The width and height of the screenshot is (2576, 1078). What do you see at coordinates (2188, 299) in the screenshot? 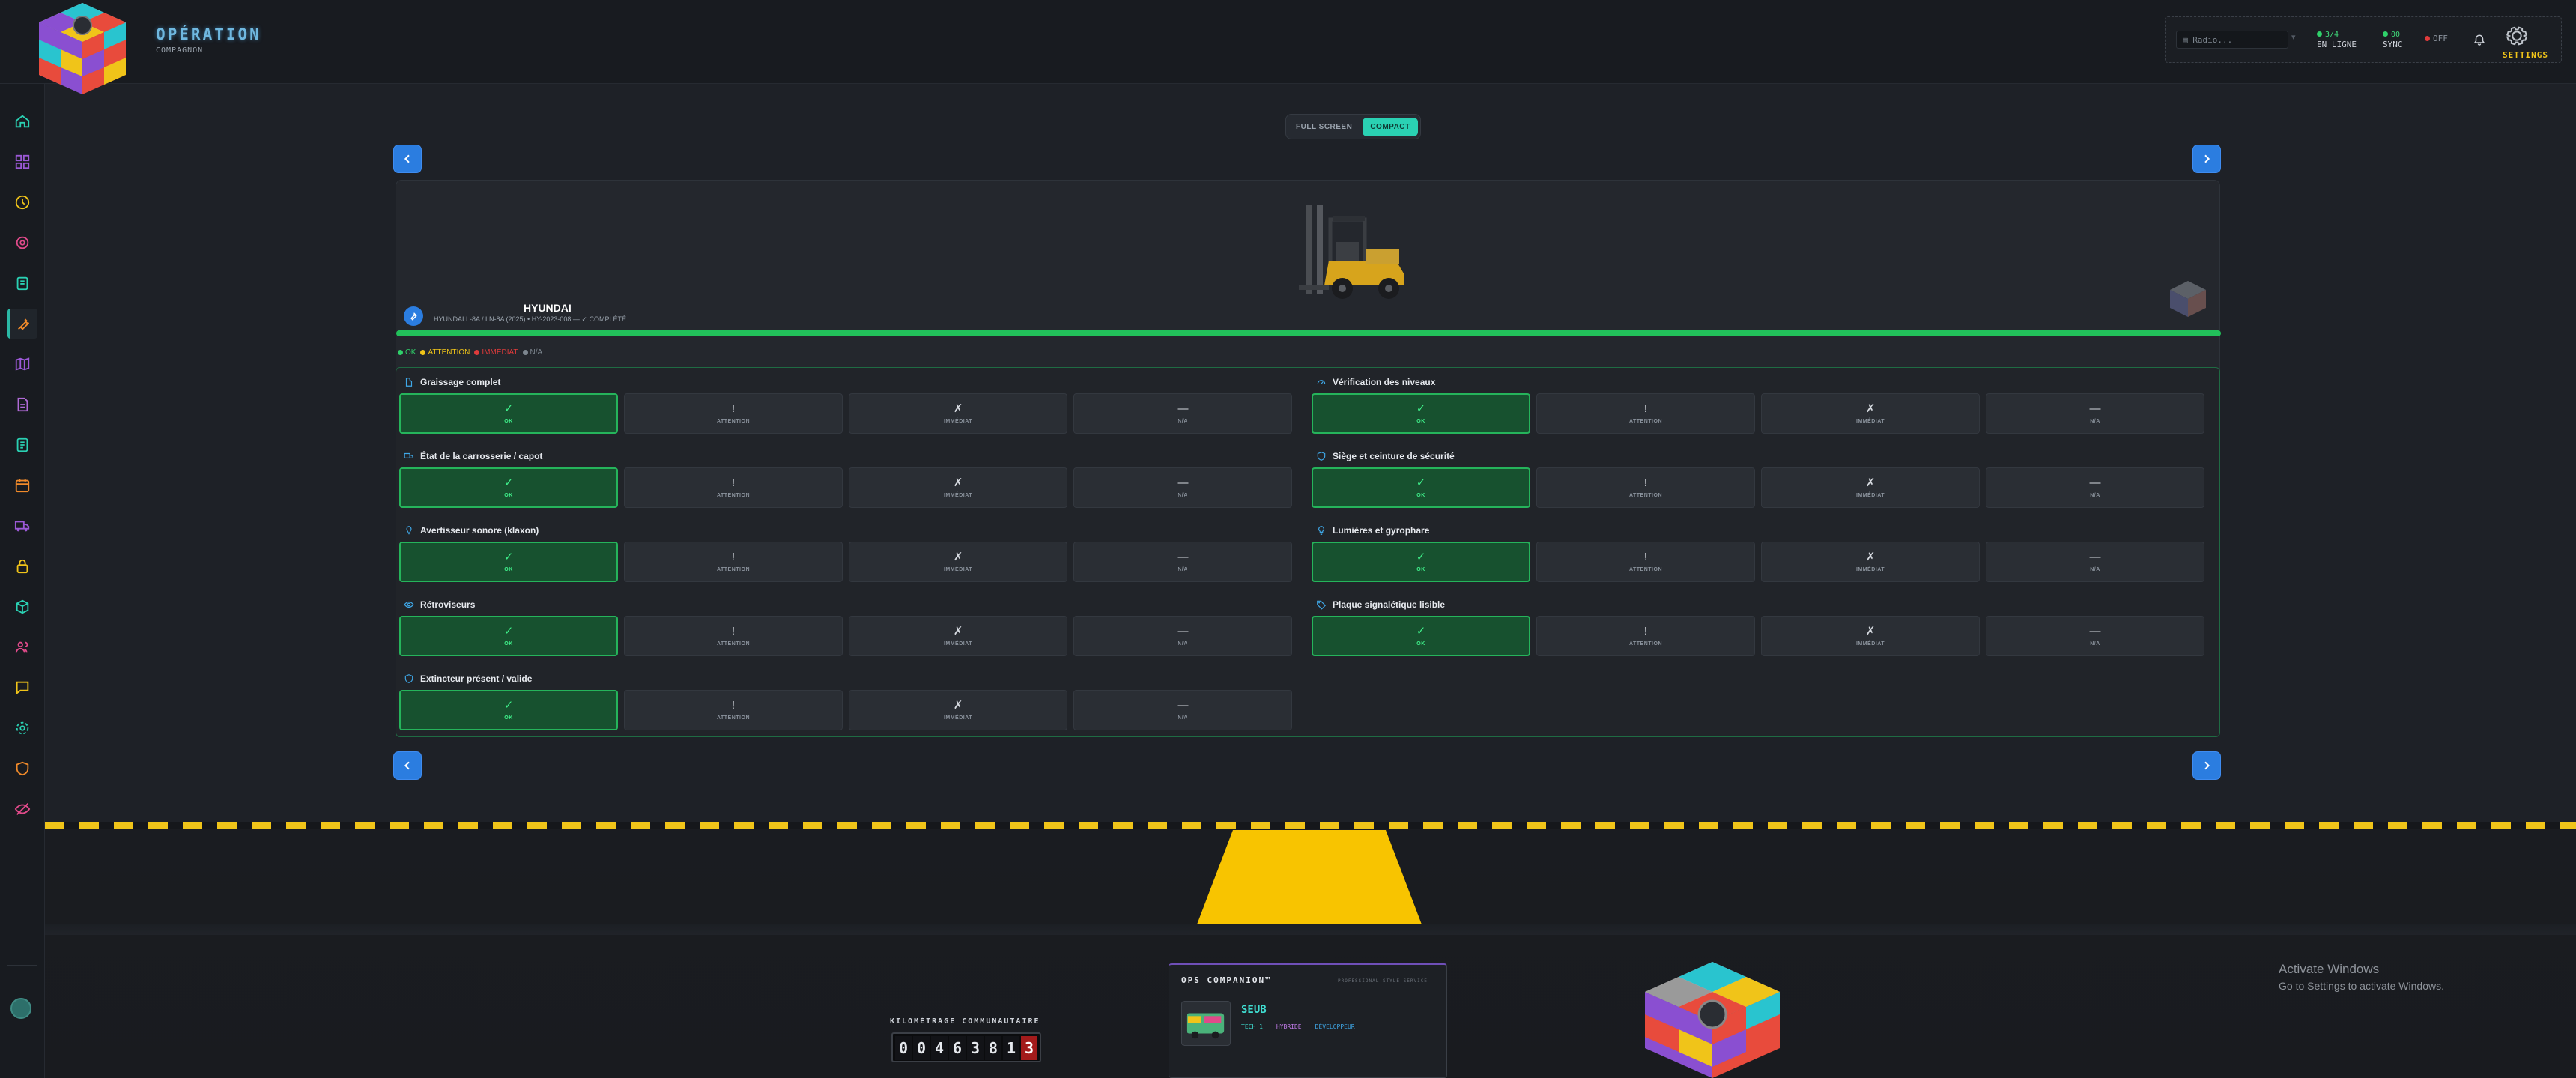
I see `cube-watermark-icon` at bounding box center [2188, 299].